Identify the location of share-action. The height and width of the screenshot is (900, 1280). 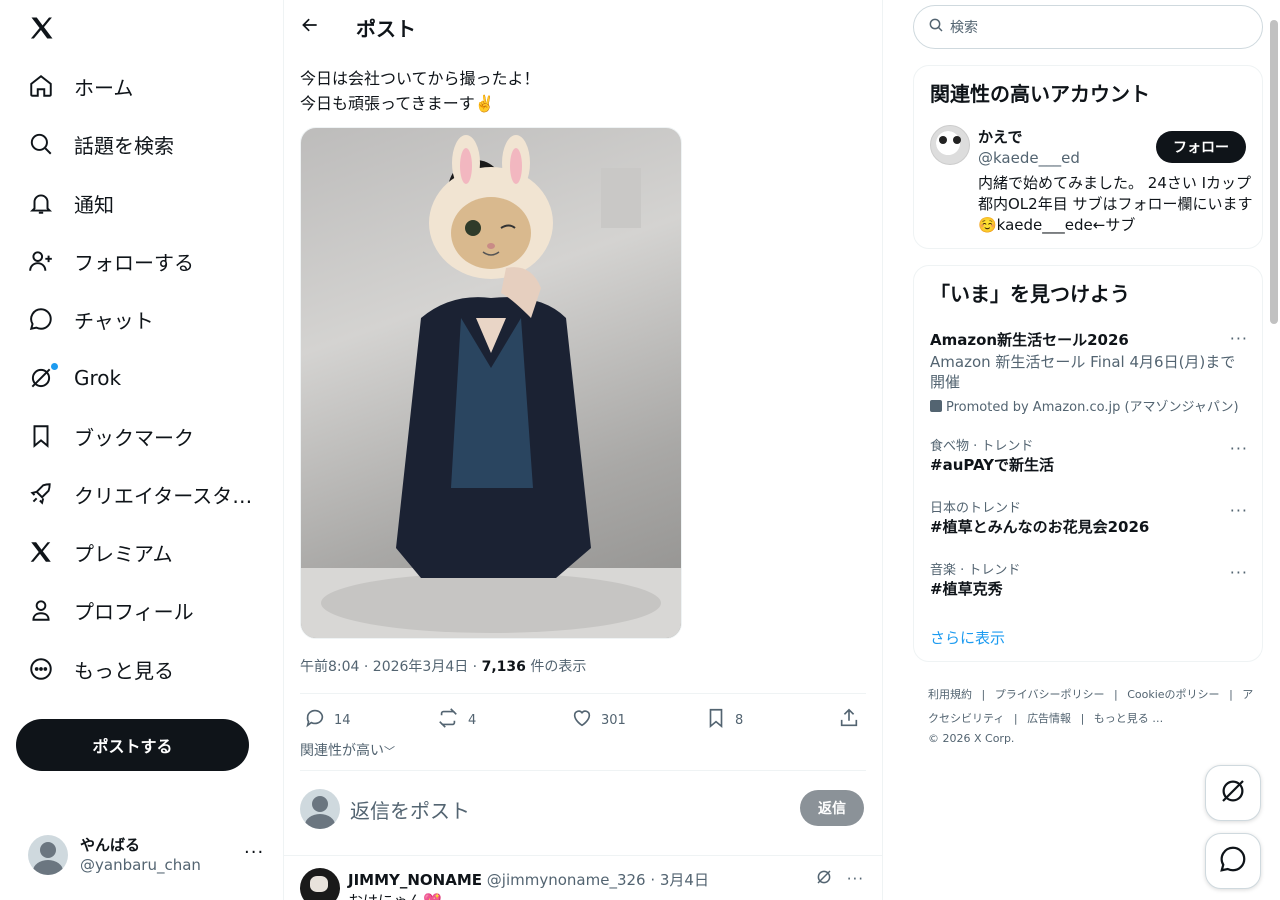
(849, 720).